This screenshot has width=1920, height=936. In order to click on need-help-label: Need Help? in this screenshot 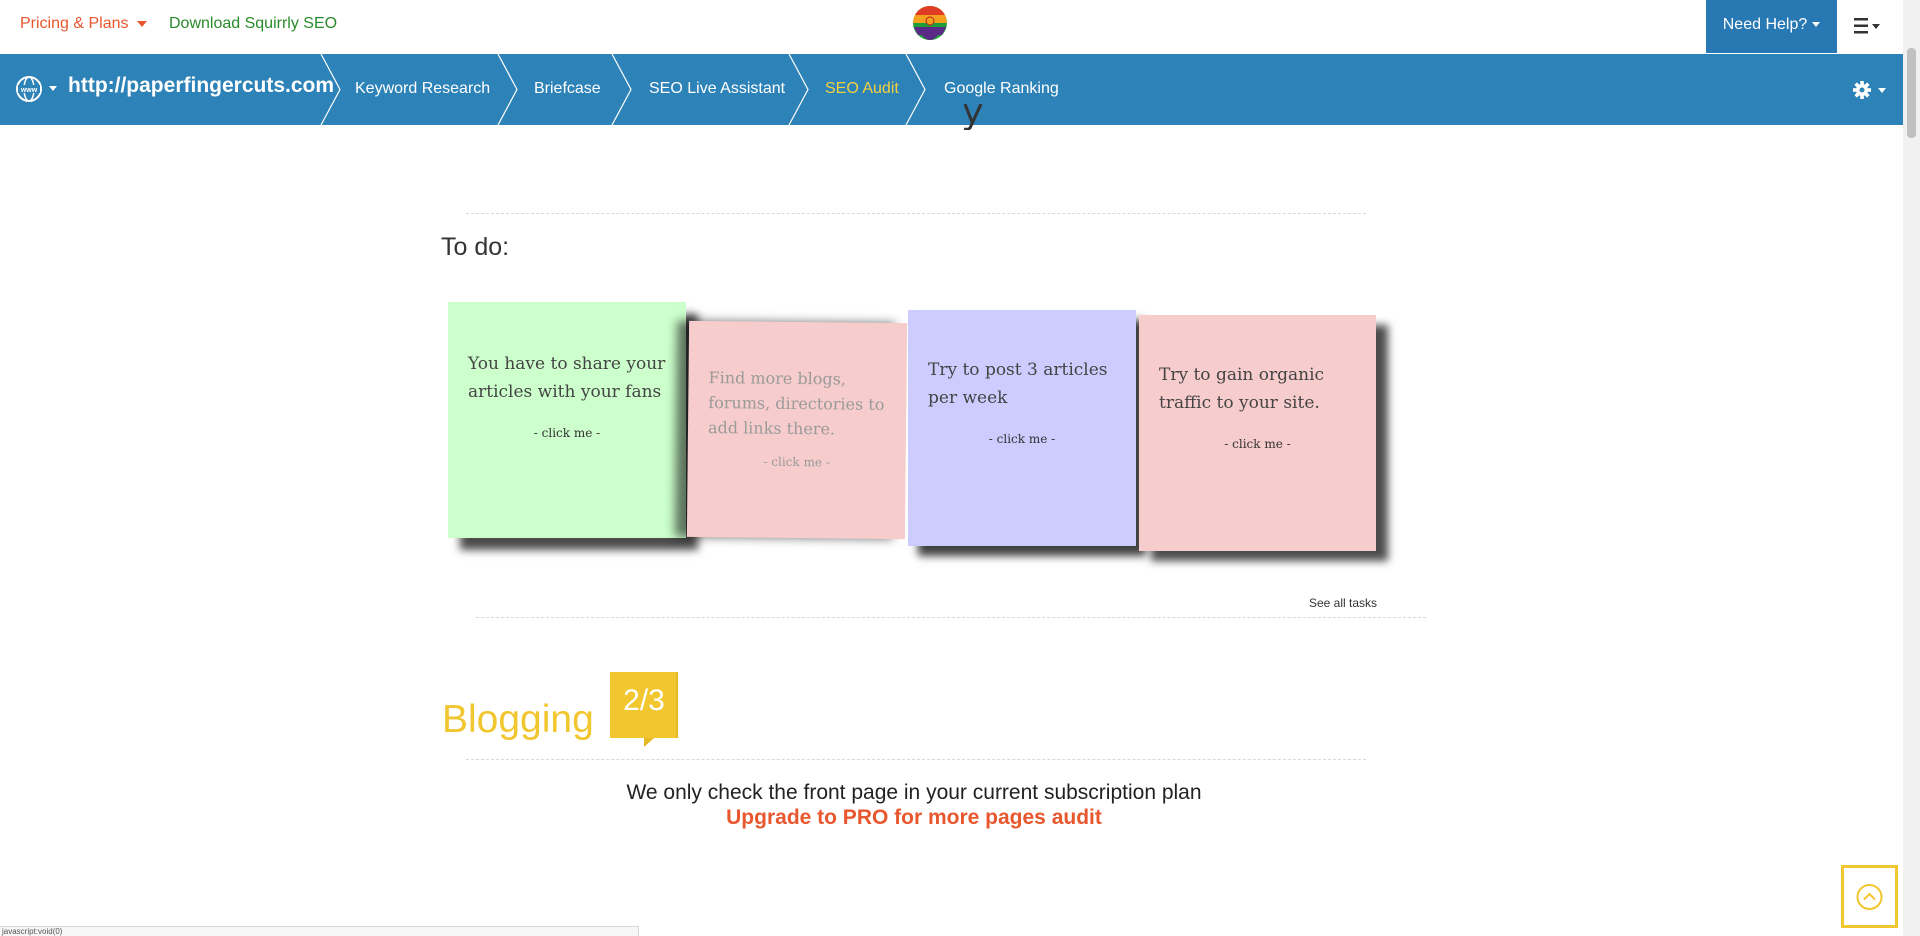, I will do `click(1765, 24)`.